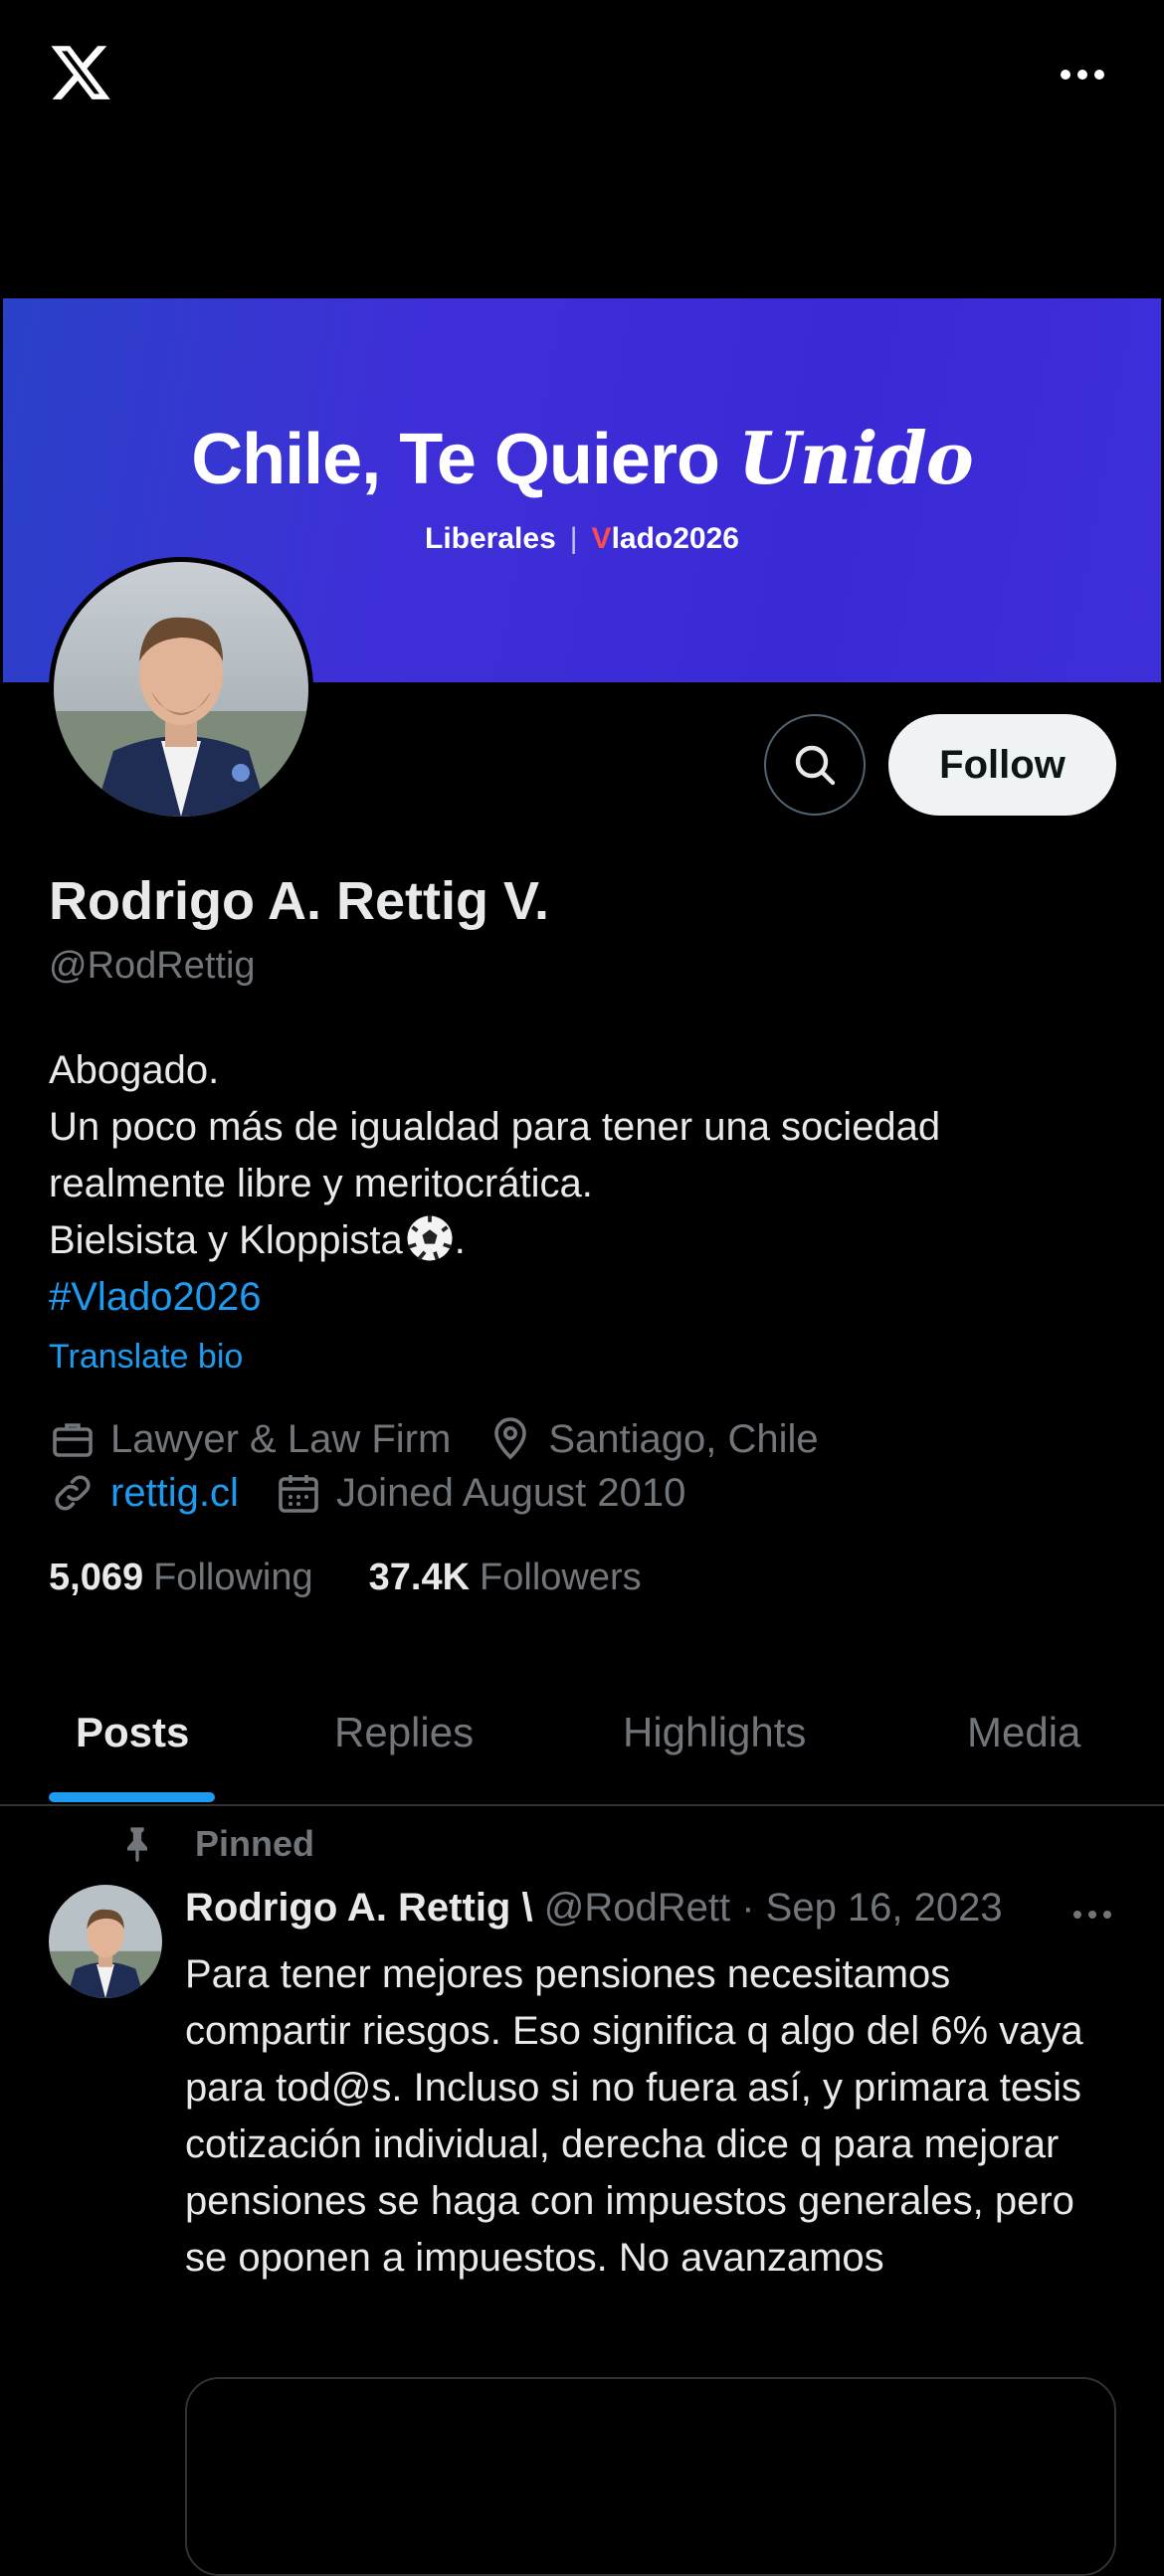 The height and width of the screenshot is (2576, 1164). What do you see at coordinates (582, 538) in the screenshot?
I see `banner-subtitle: Liberales | Vlado2026` at bounding box center [582, 538].